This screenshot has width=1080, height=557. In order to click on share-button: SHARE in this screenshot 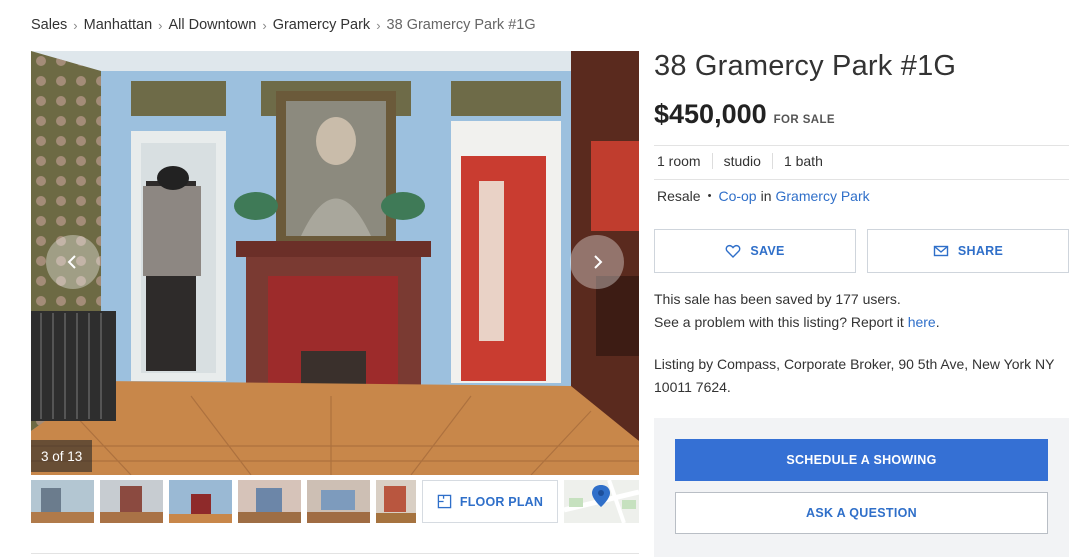, I will do `click(968, 251)`.